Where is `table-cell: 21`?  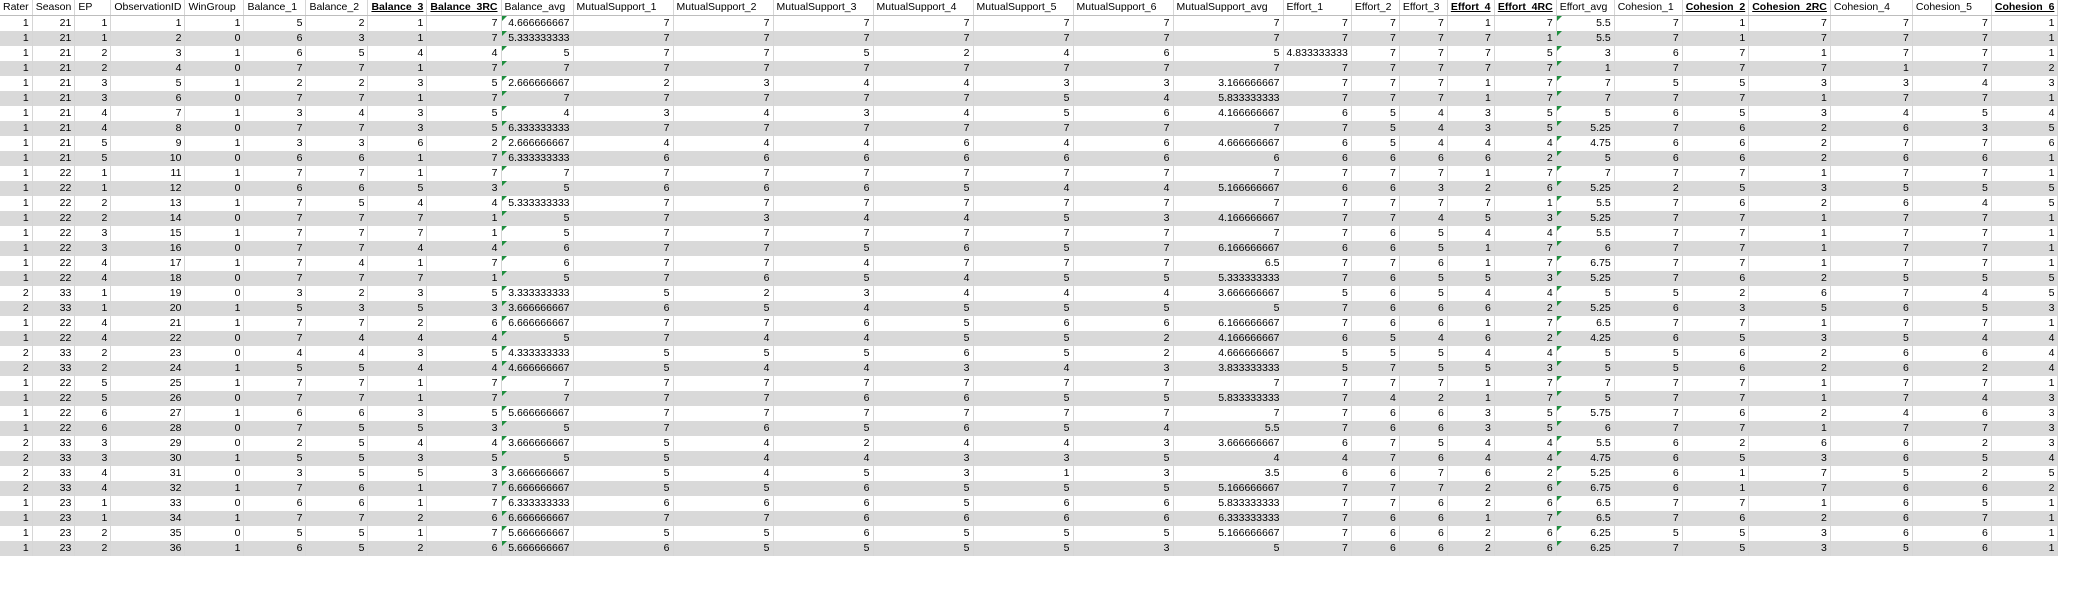
table-cell: 21 is located at coordinates (54, 53).